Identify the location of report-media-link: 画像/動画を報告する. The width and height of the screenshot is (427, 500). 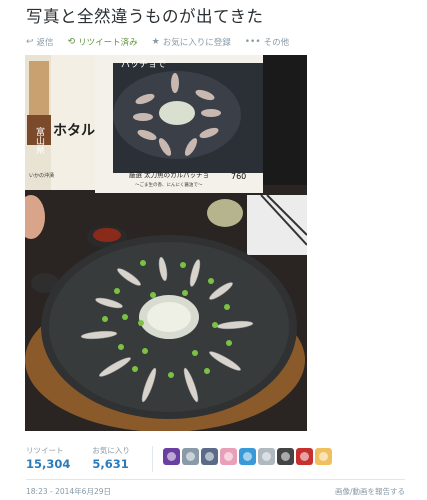
(370, 491).